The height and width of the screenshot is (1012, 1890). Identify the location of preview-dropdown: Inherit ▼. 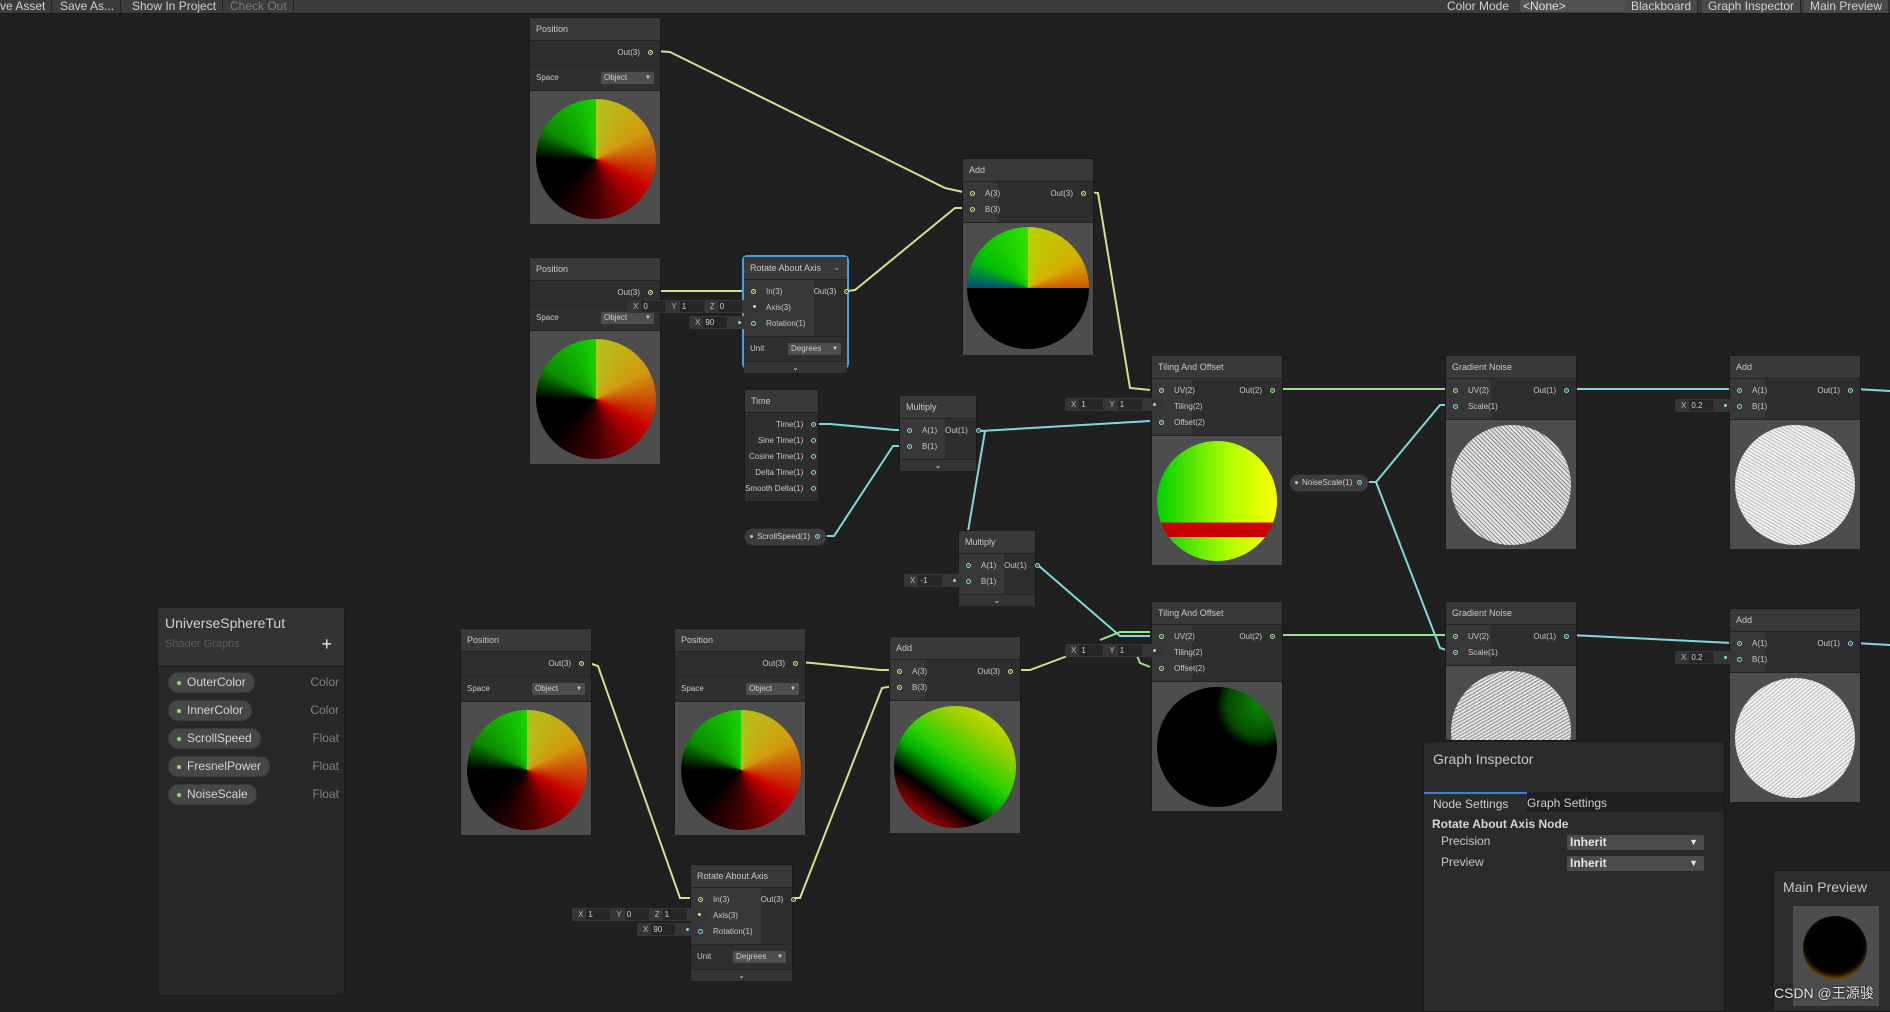
(1635, 863).